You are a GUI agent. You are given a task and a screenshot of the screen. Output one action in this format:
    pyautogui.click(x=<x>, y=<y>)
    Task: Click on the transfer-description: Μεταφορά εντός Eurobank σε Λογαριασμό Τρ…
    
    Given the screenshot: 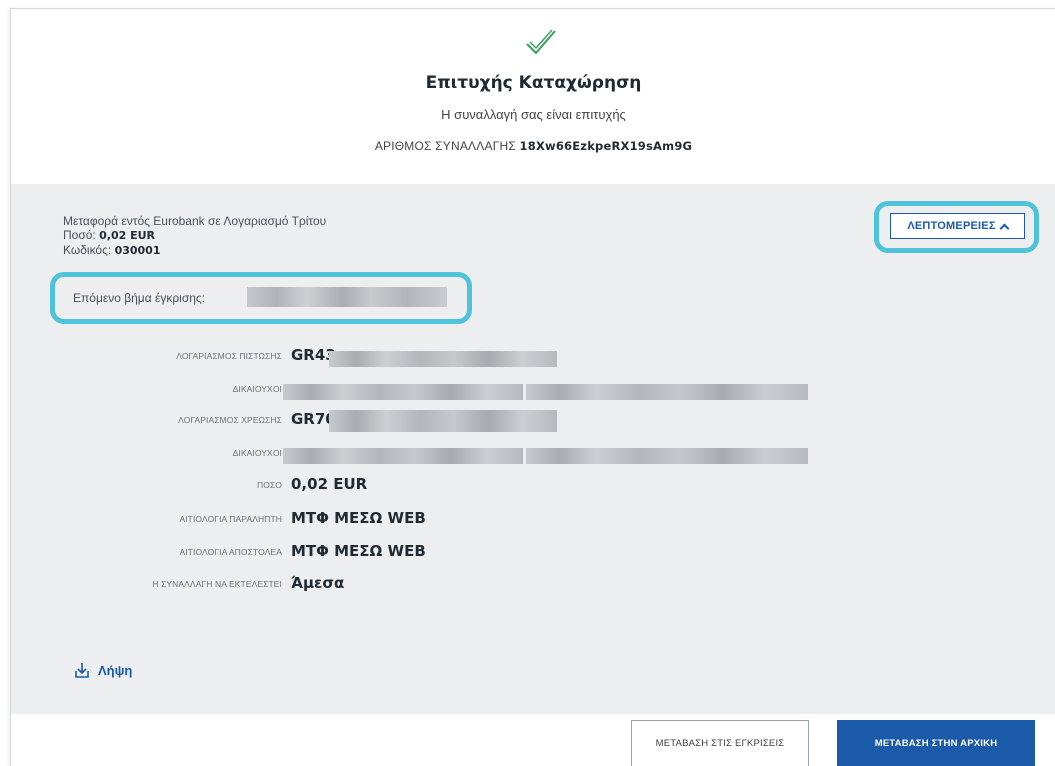 What is the action you would take?
    pyautogui.click(x=195, y=221)
    